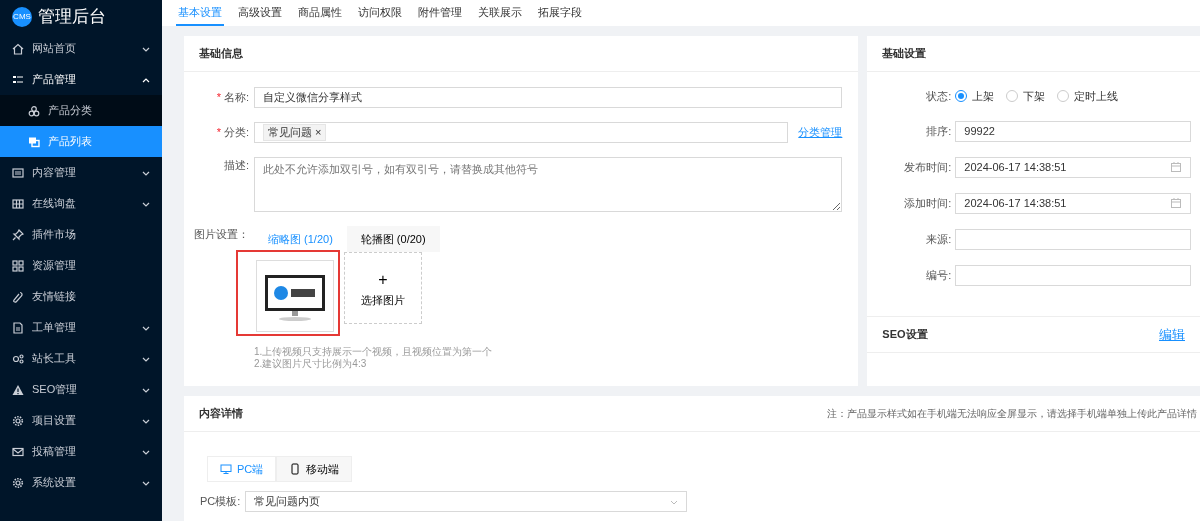 The image size is (1200, 521). What do you see at coordinates (81, 420) in the screenshot?
I see `sidebar-item: 项目设置` at bounding box center [81, 420].